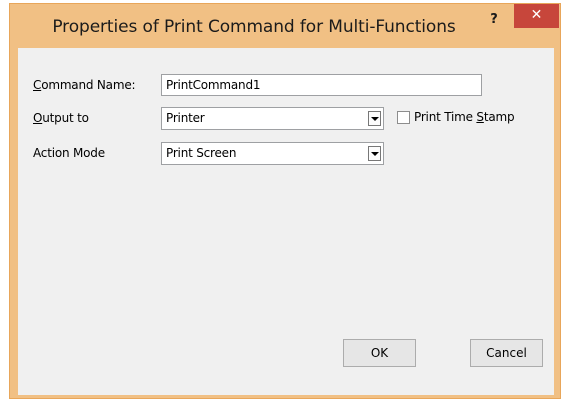 This screenshot has width=569, height=401. What do you see at coordinates (494, 21) in the screenshot?
I see `help-button: ?` at bounding box center [494, 21].